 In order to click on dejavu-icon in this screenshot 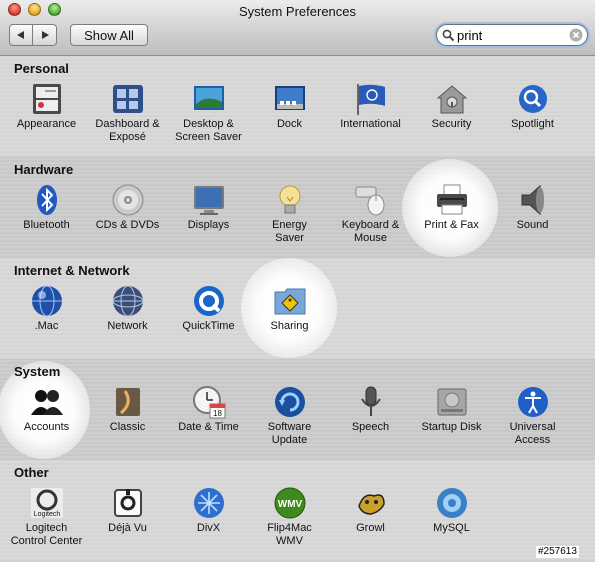, I will do `click(128, 503)`.